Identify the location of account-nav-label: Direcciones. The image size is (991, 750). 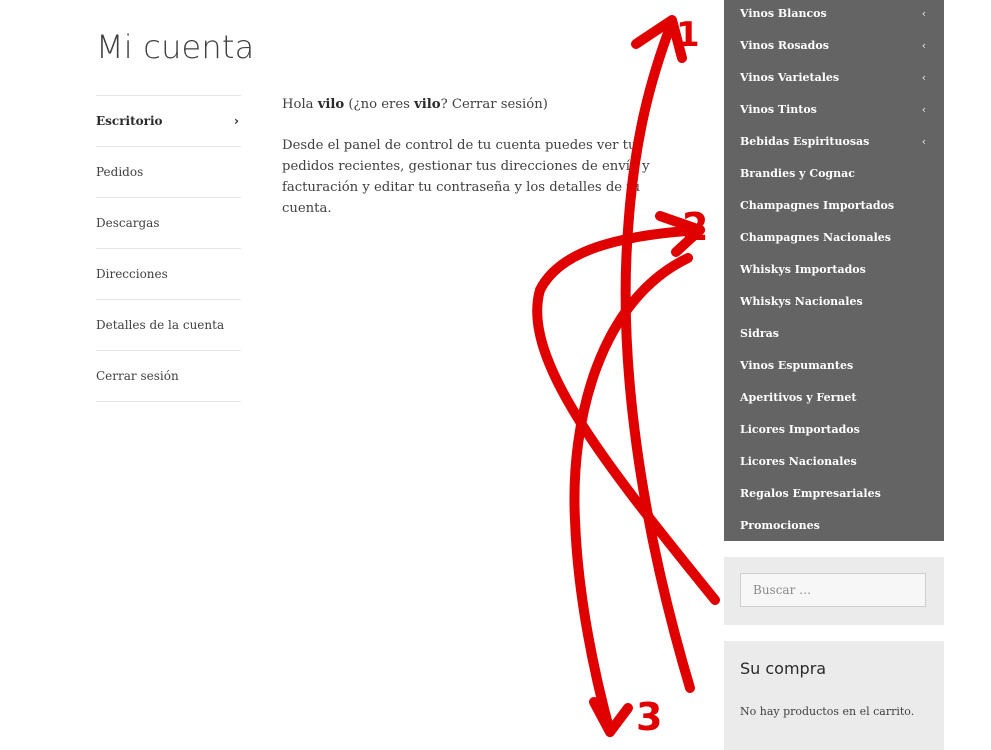
(132, 274).